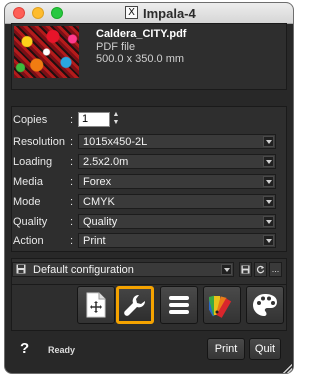 Image resolution: width=320 pixels, height=382 pixels. Describe the element at coordinates (72, 142) in the screenshot. I see `resolution-colon: :` at that location.